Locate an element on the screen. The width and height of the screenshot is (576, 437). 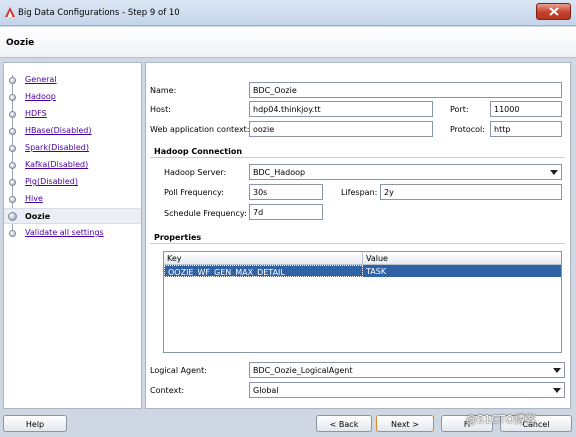
protocol-label: Protocol: is located at coordinates (467, 129).